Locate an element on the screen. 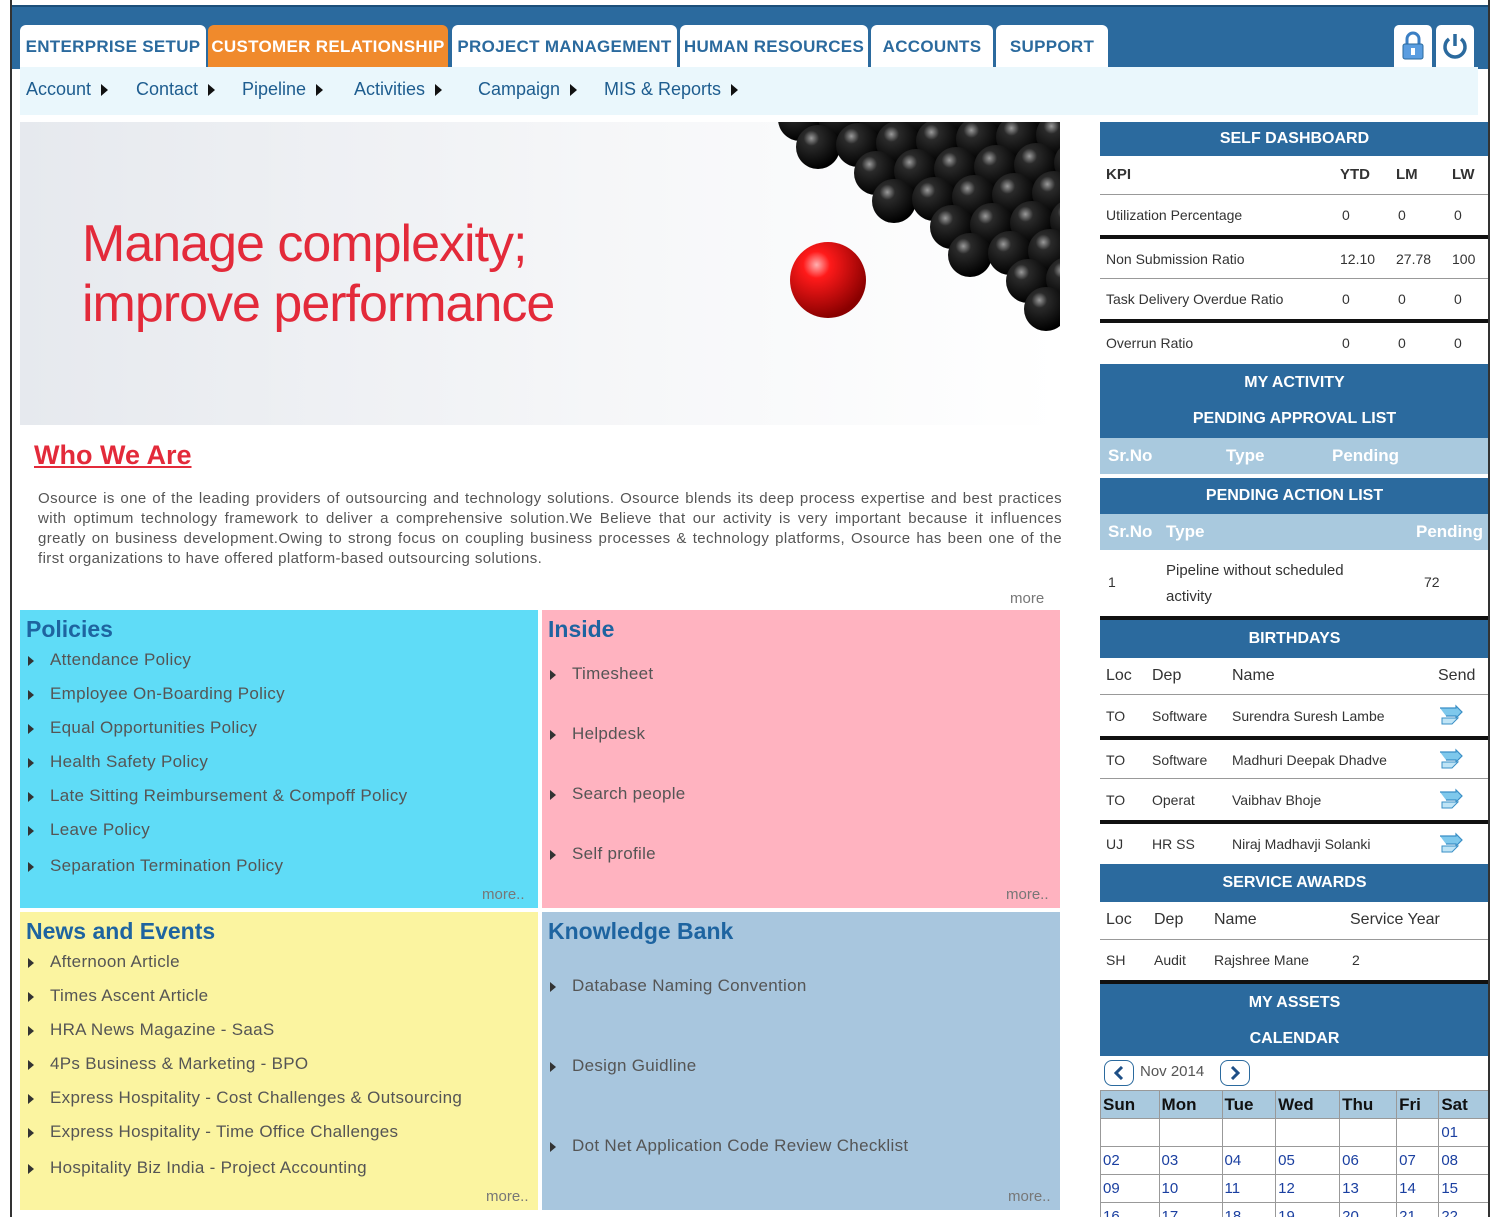 The image size is (1492, 1217). subnav-account: Account is located at coordinates (67, 89).